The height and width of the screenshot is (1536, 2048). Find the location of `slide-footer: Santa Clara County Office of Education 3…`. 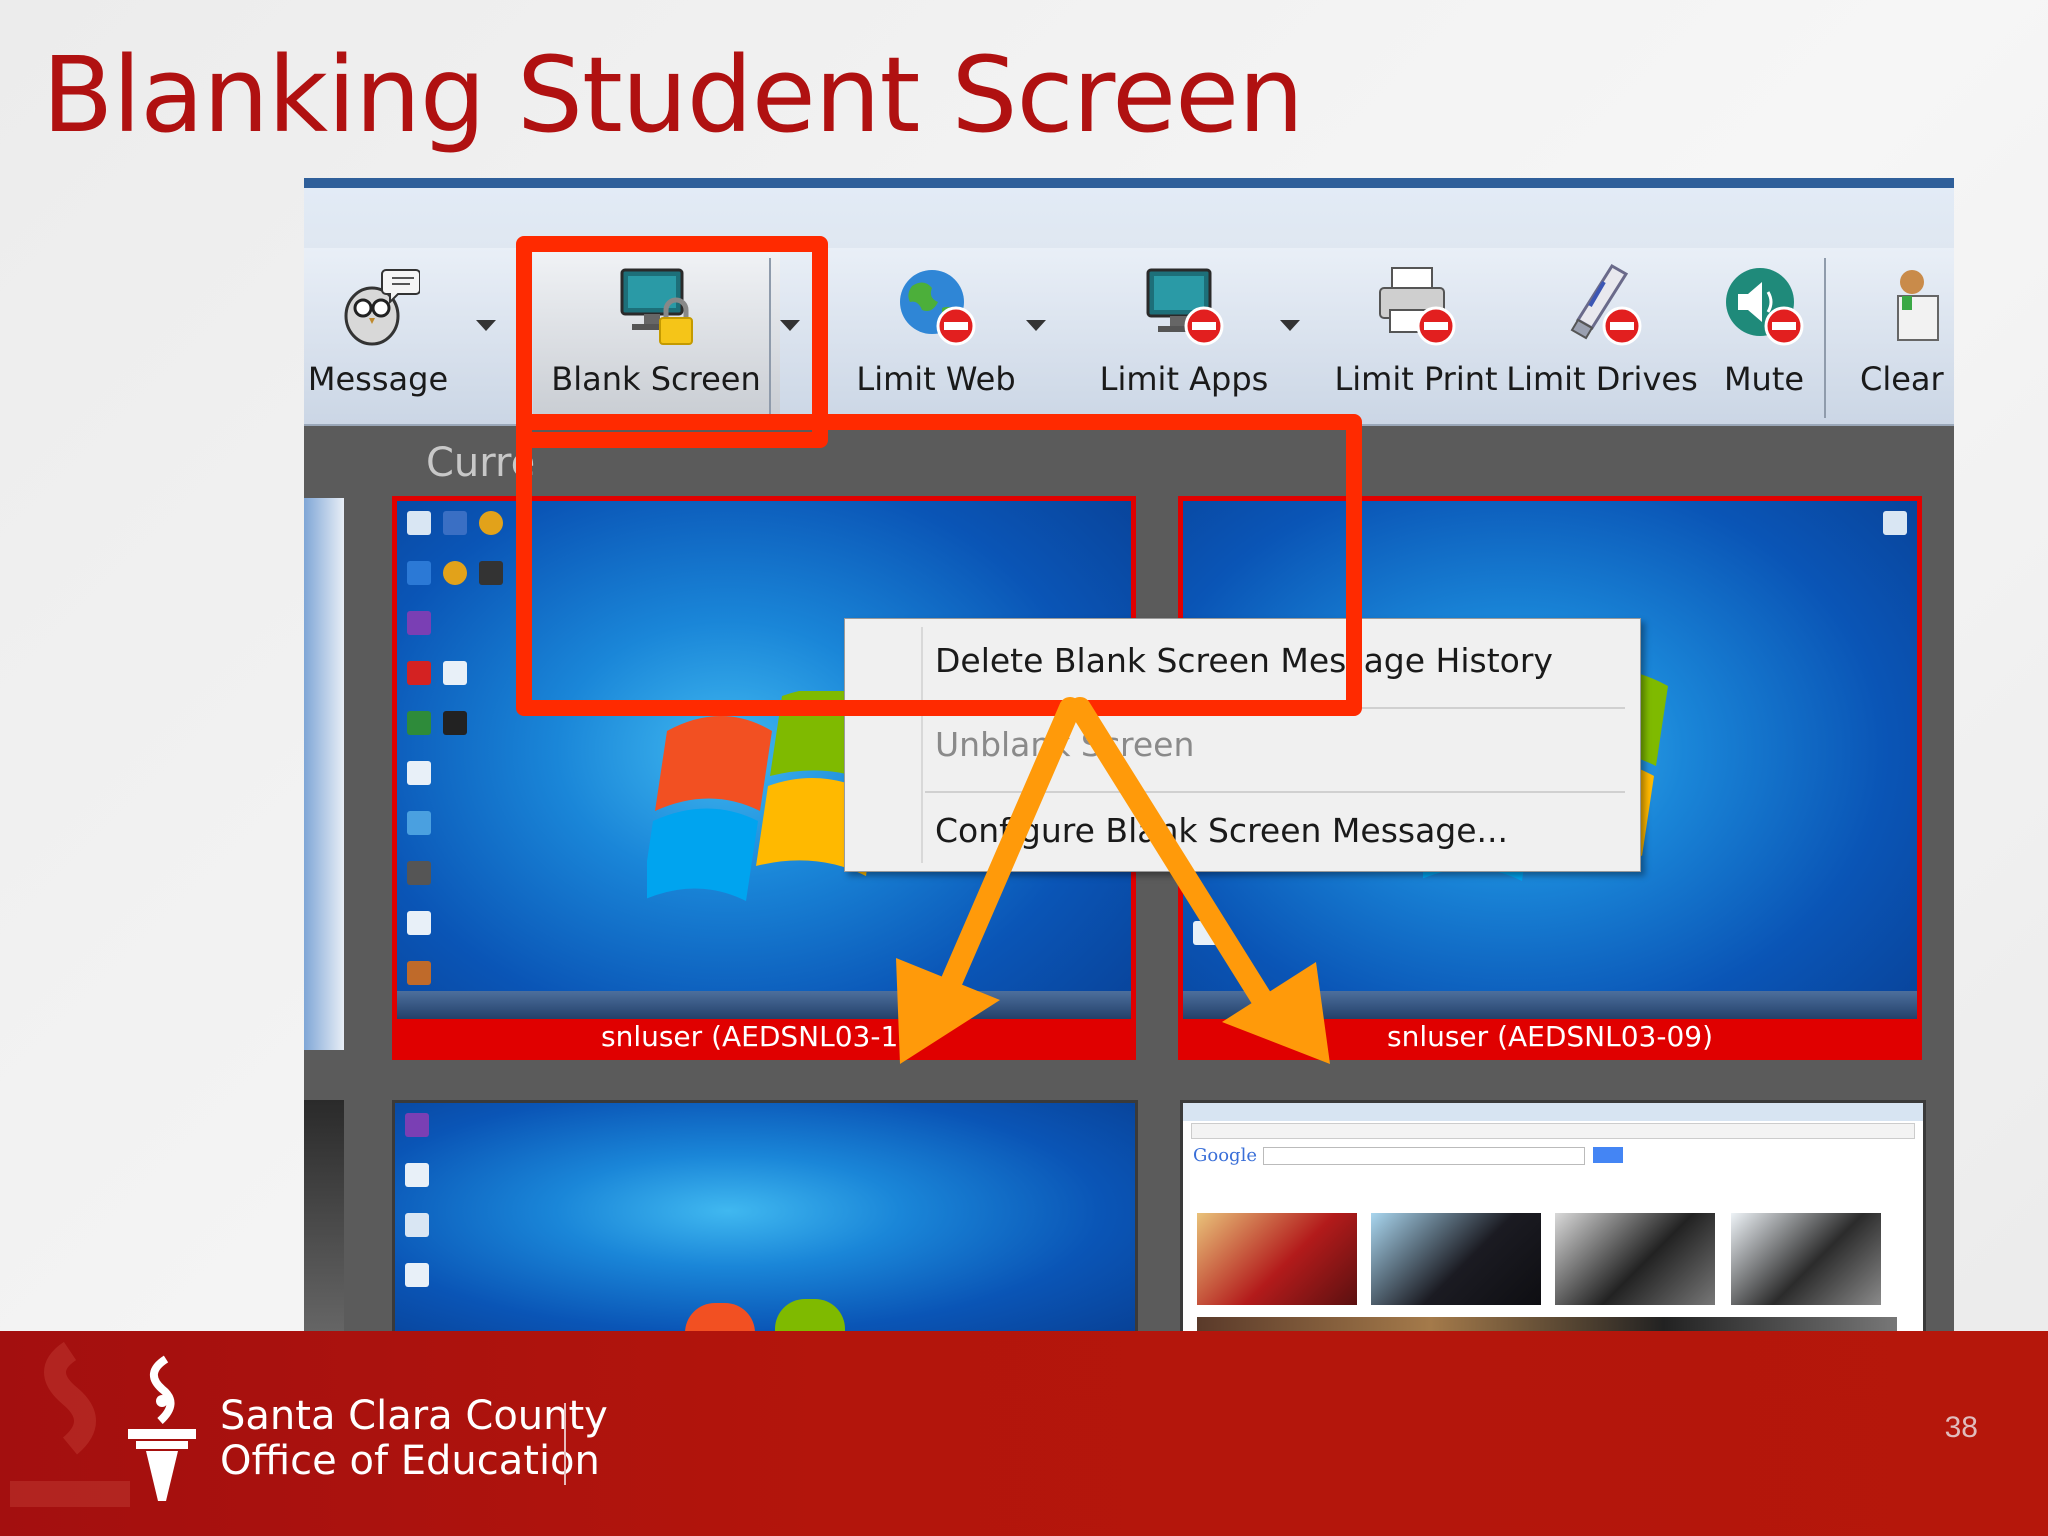

slide-footer: Santa Clara County Office of Education 3… is located at coordinates (1024, 1433).